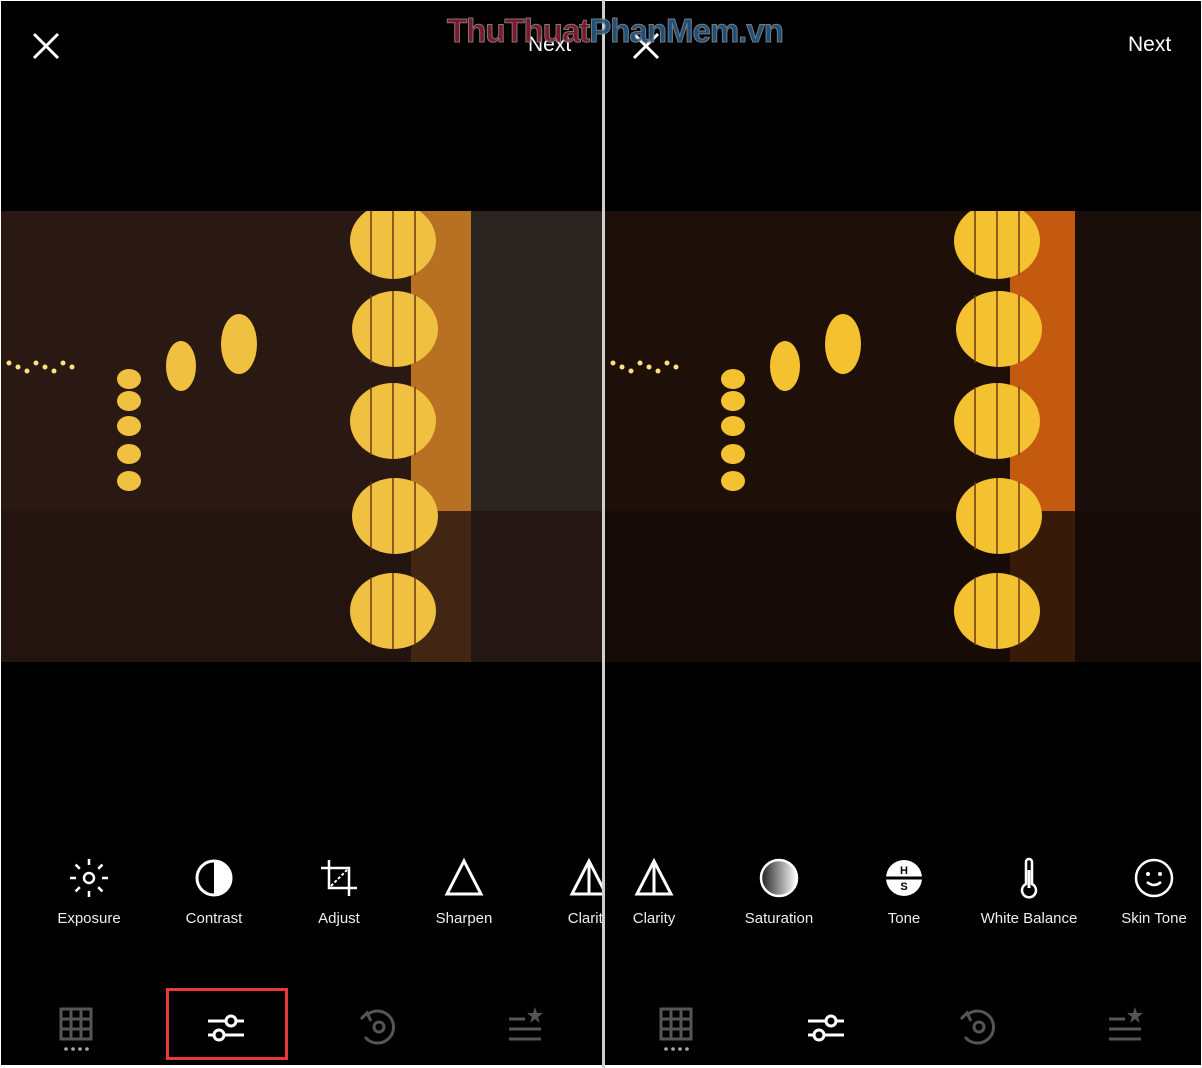 This screenshot has height=1068, width=1202. I want to click on svg-text: H, so click(904, 871).